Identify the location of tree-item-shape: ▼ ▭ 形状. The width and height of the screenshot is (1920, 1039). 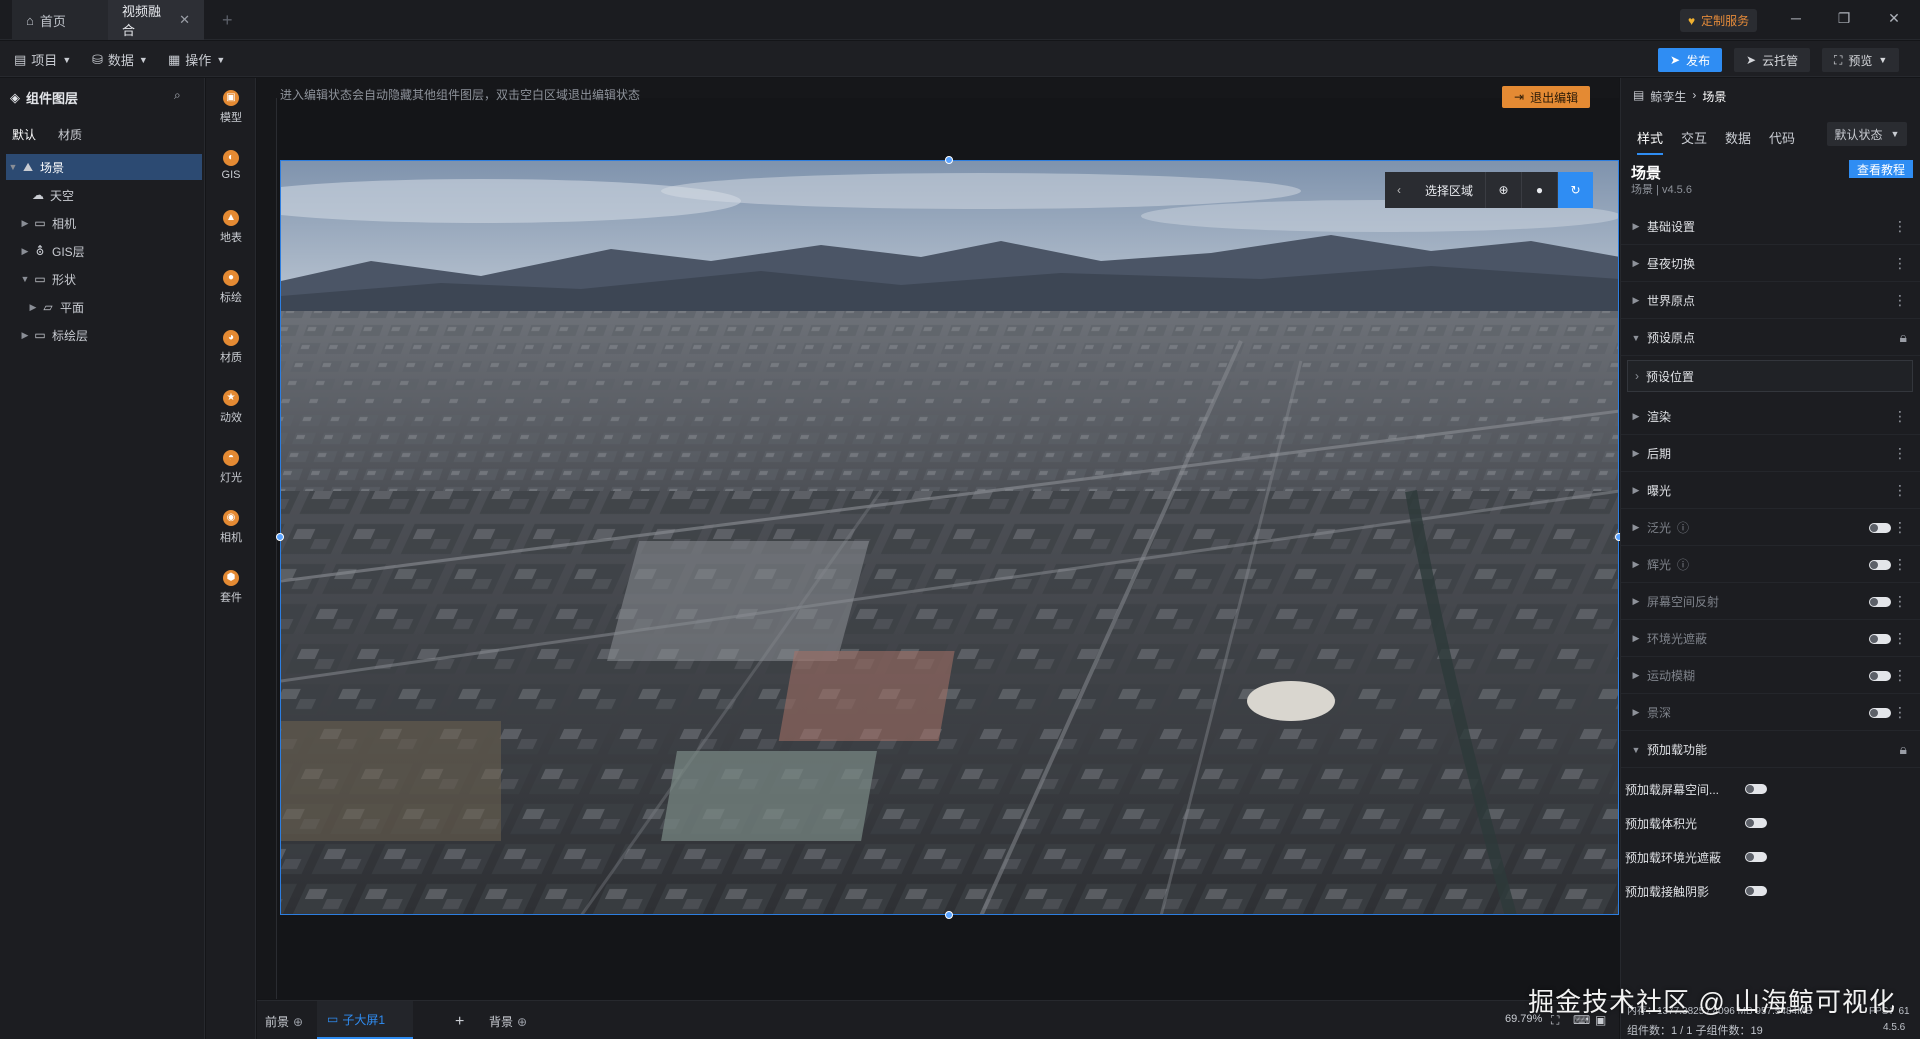
(104, 279).